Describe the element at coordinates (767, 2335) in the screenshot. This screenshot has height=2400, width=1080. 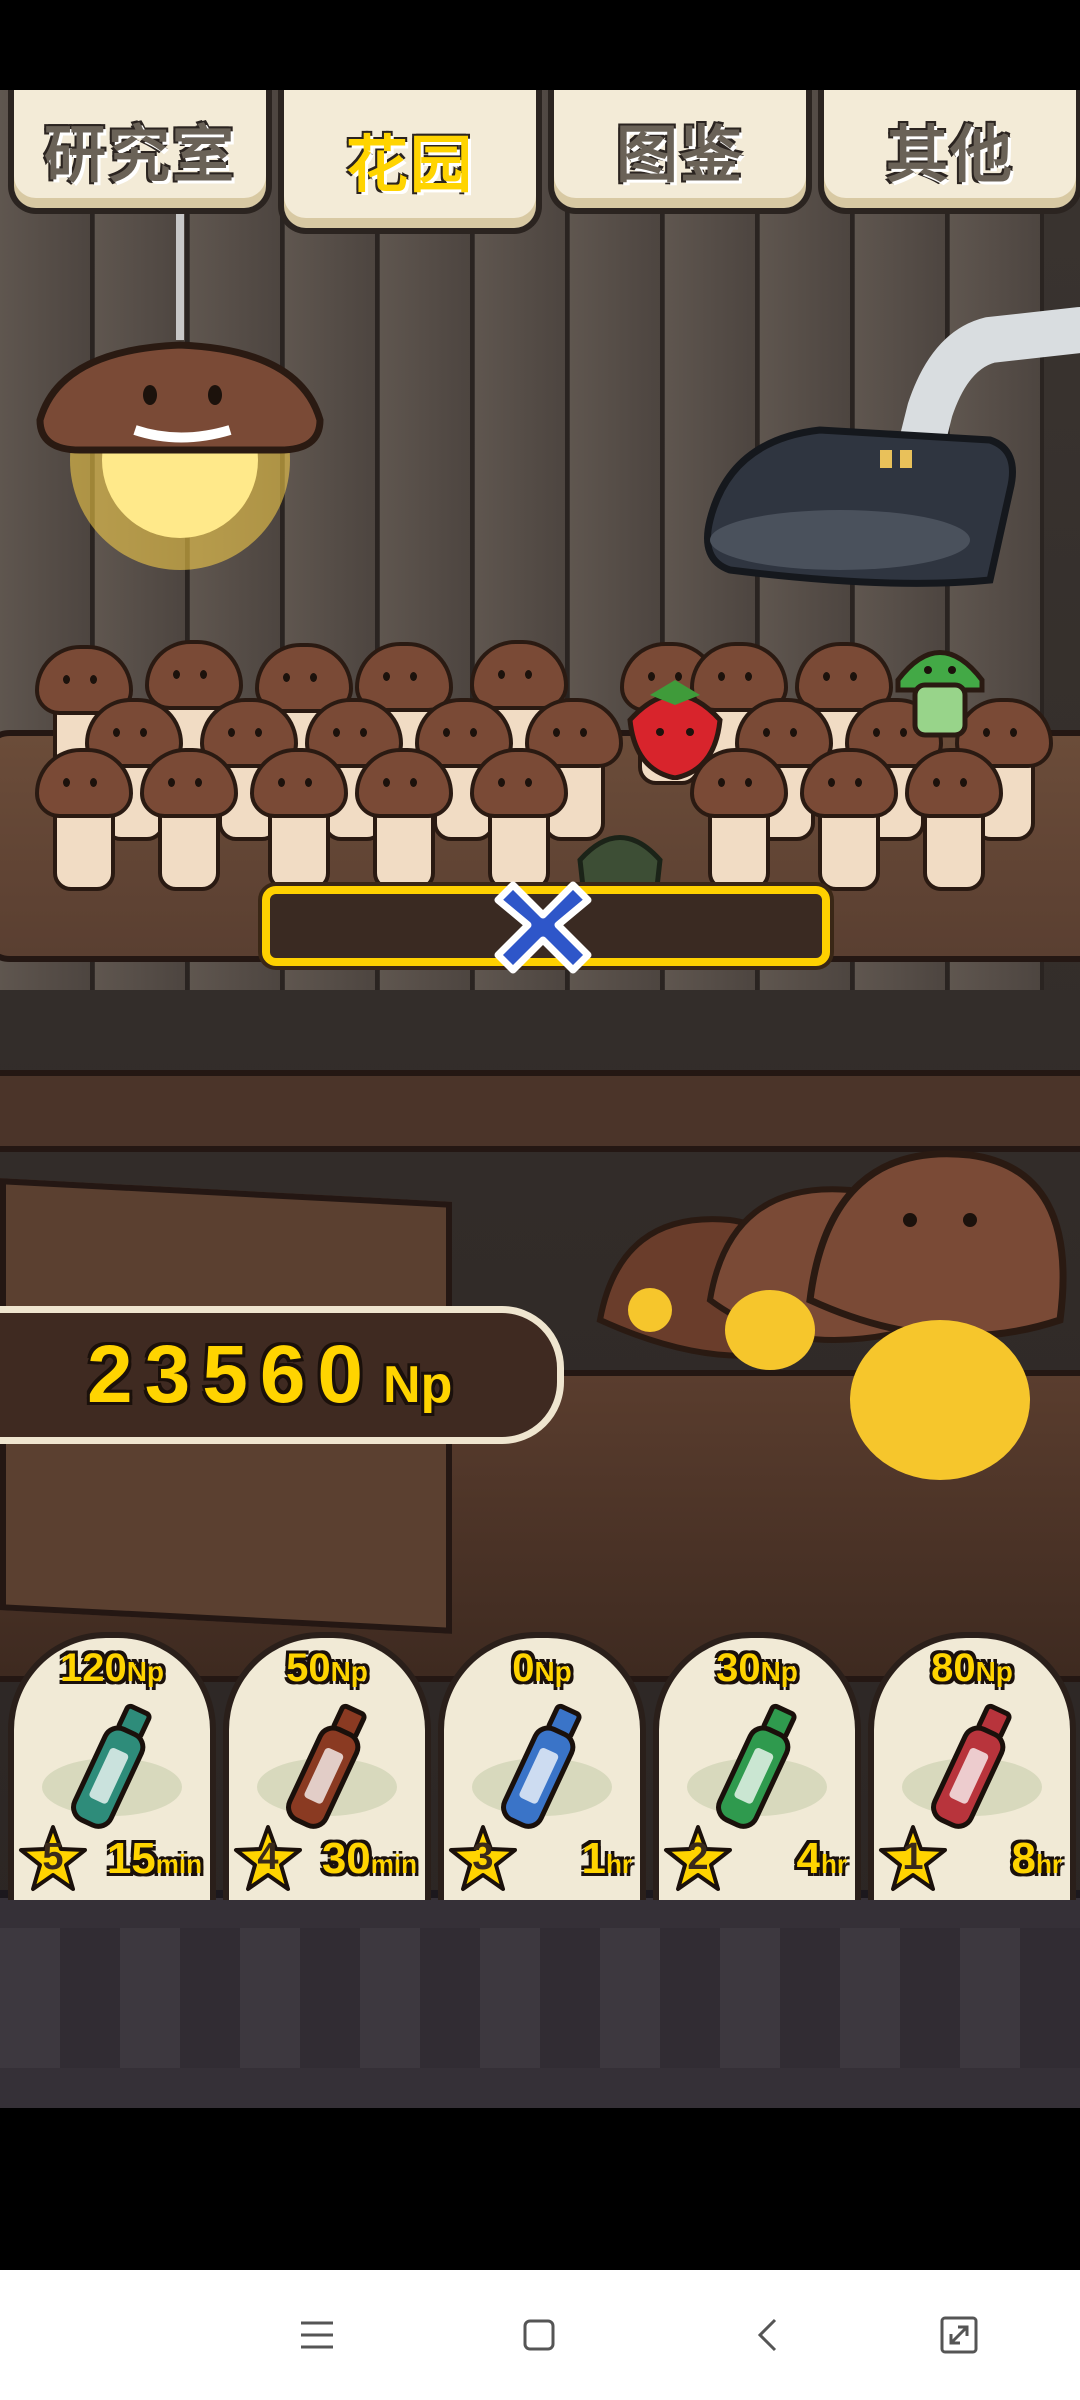
I see `back-icon` at that location.